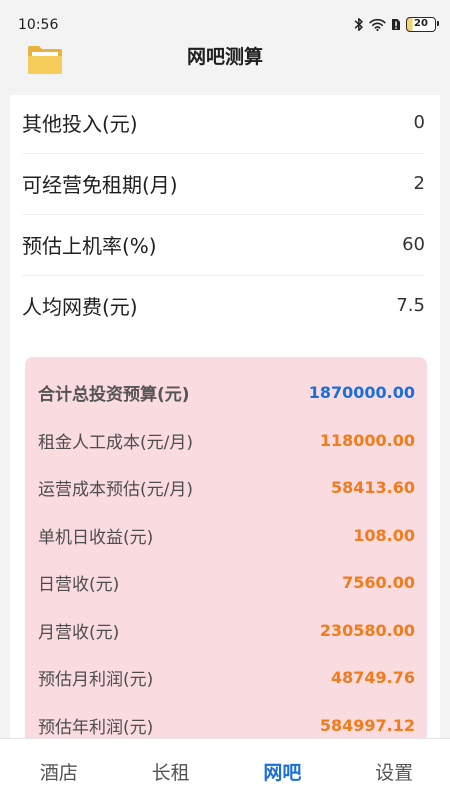  What do you see at coordinates (96, 537) in the screenshot?
I see `result-label: 单机日收益(元)` at bounding box center [96, 537].